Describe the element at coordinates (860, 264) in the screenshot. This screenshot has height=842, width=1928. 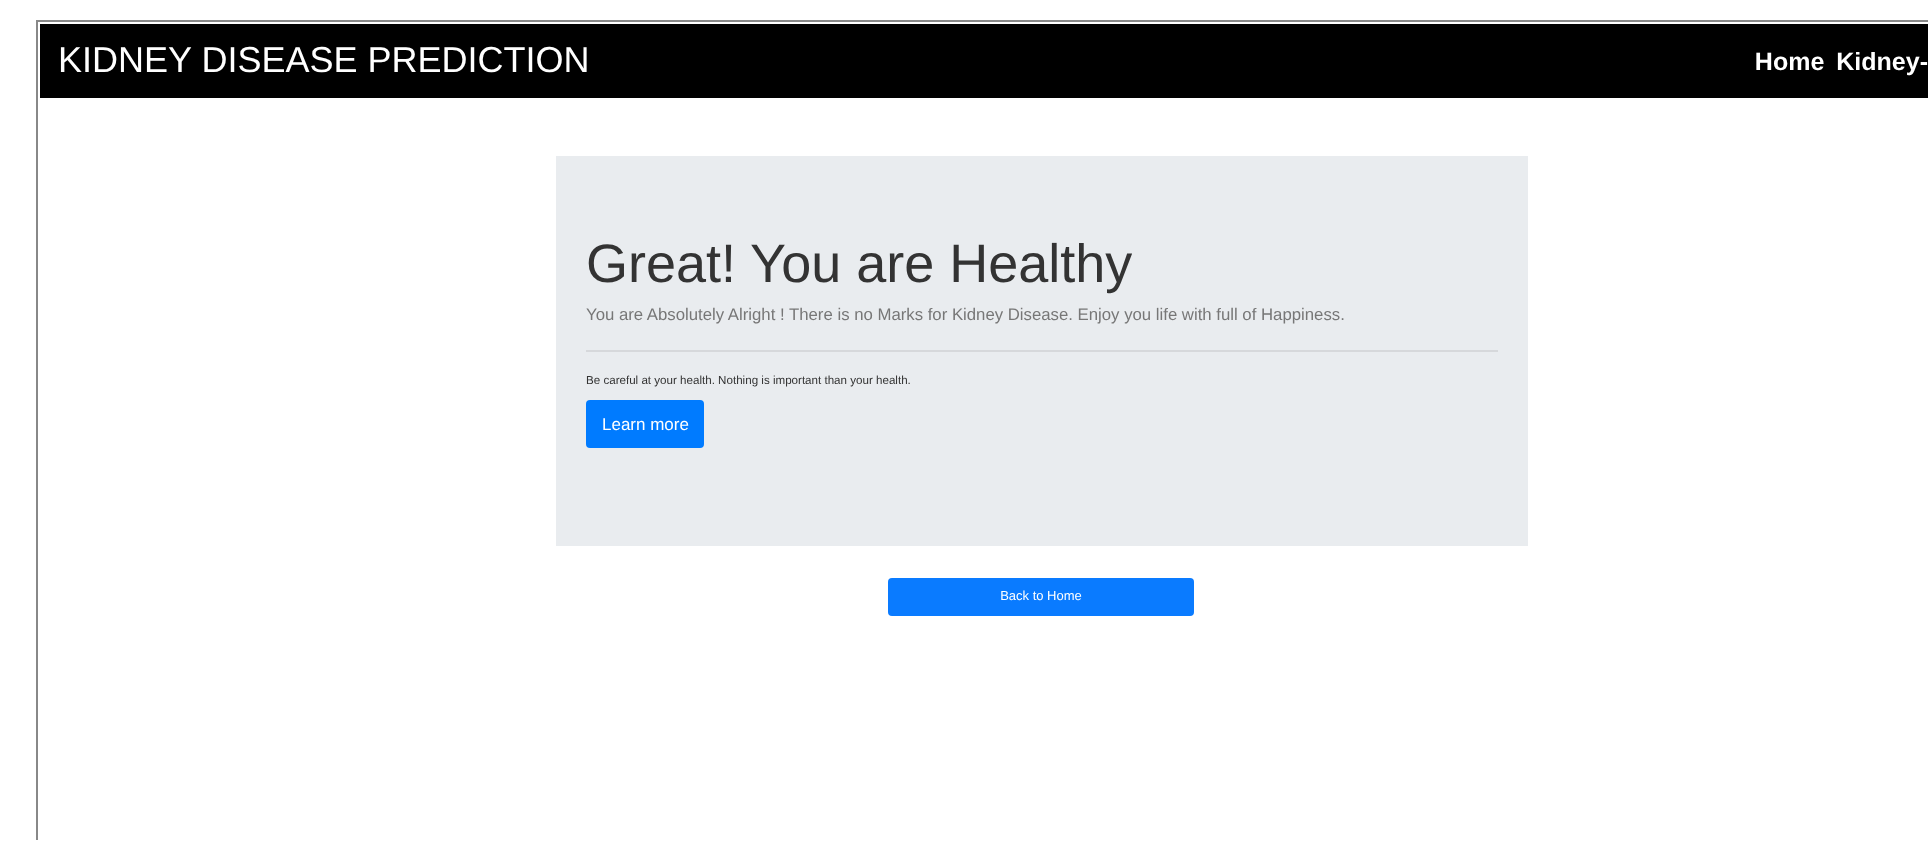
I see `result-heading: Great! You are Healthy` at that location.